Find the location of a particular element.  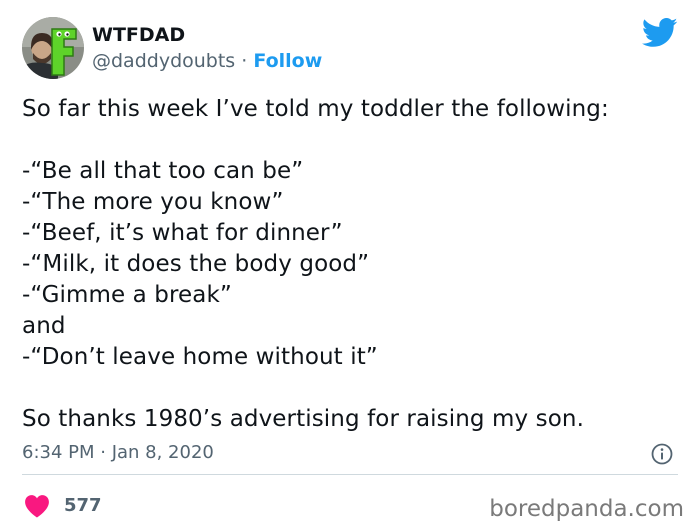

twitter-bird-icon is located at coordinates (660, 33).